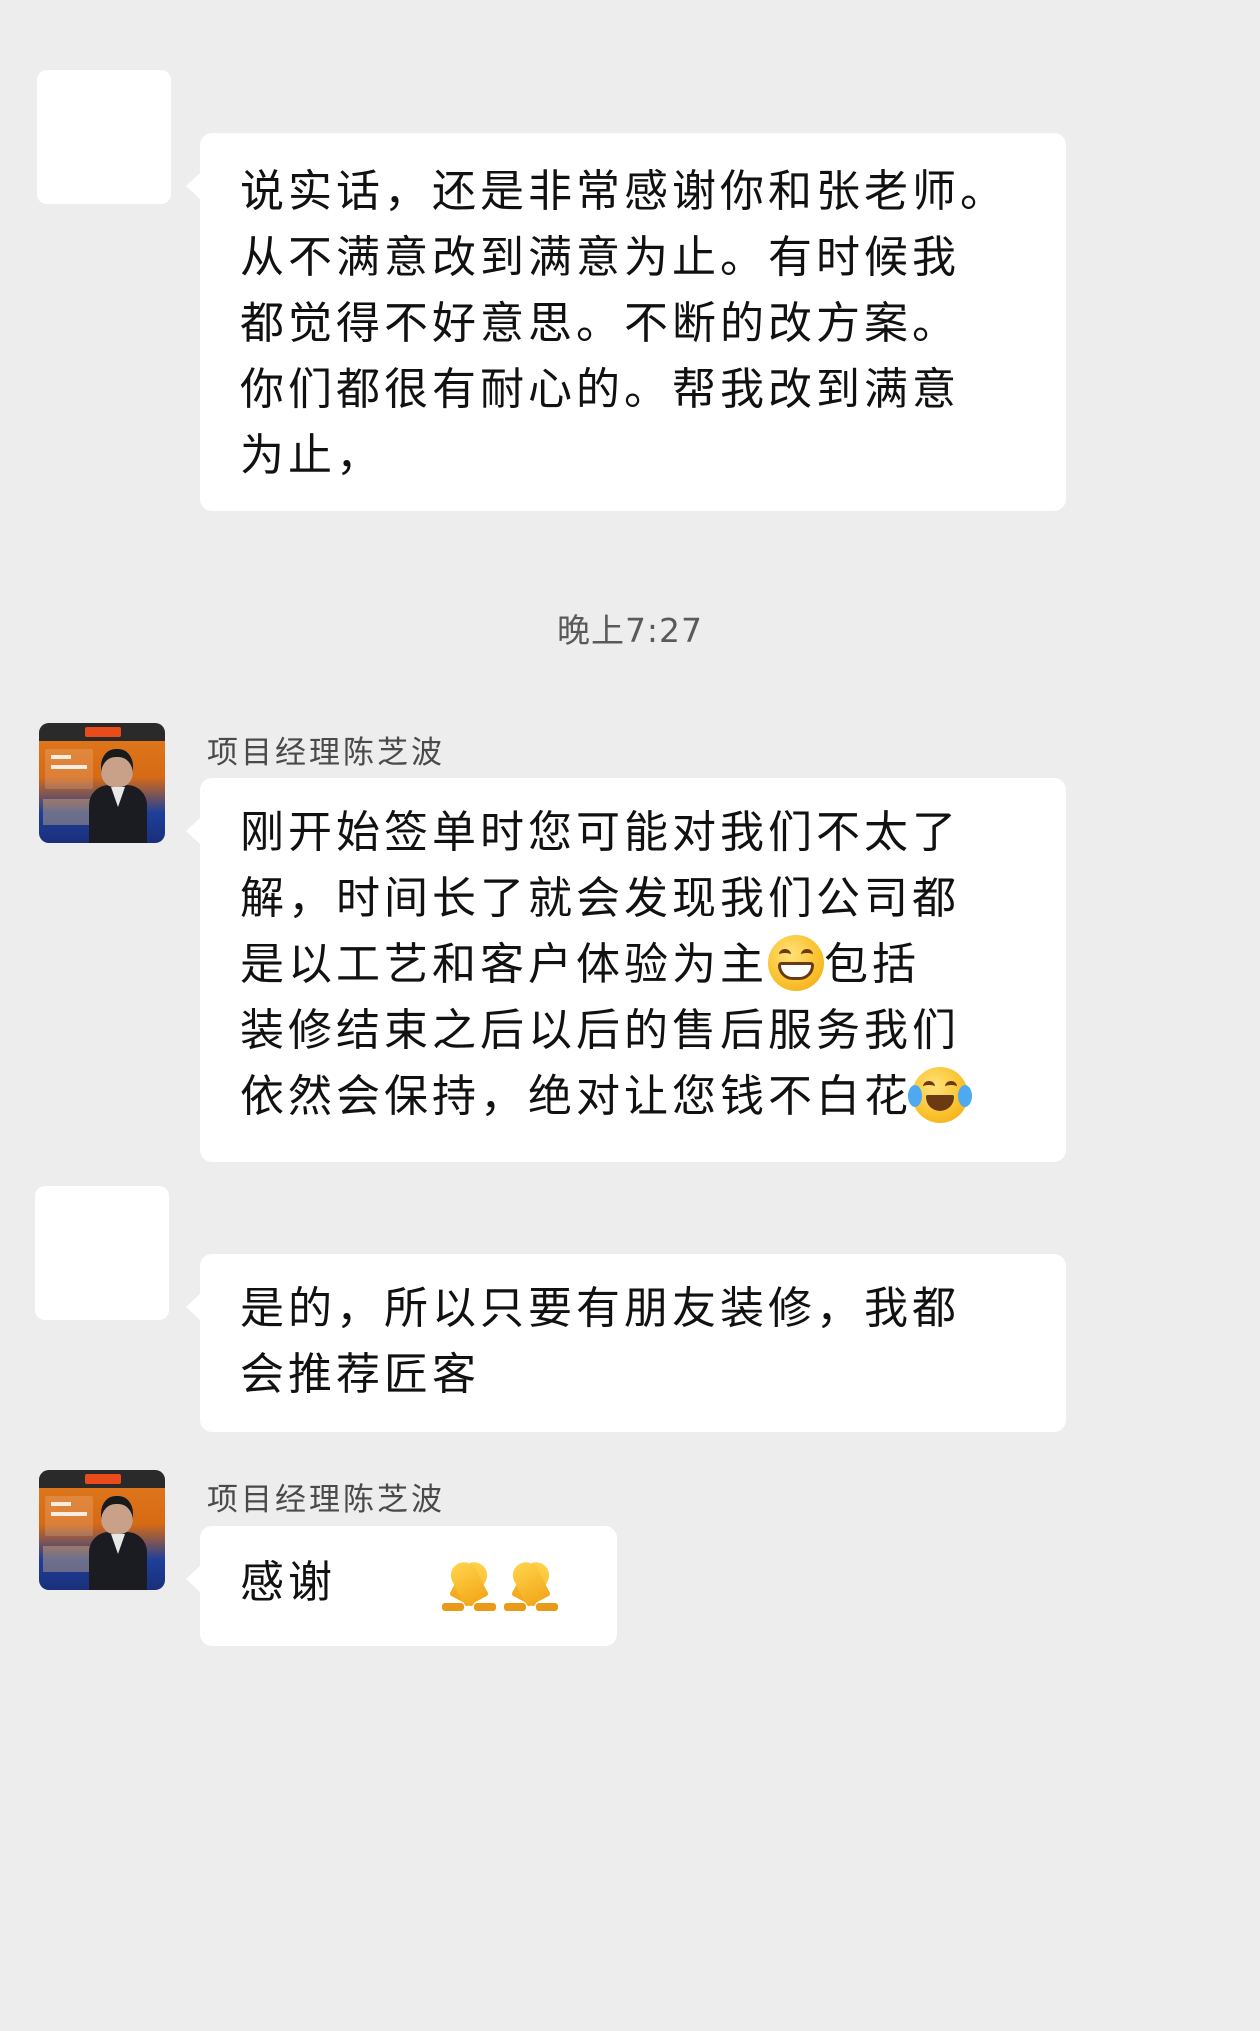 Image resolution: width=1260 pixels, height=2031 pixels. I want to click on message-line: 说实话，还是非常感谢你和张老师。, so click(624, 191).